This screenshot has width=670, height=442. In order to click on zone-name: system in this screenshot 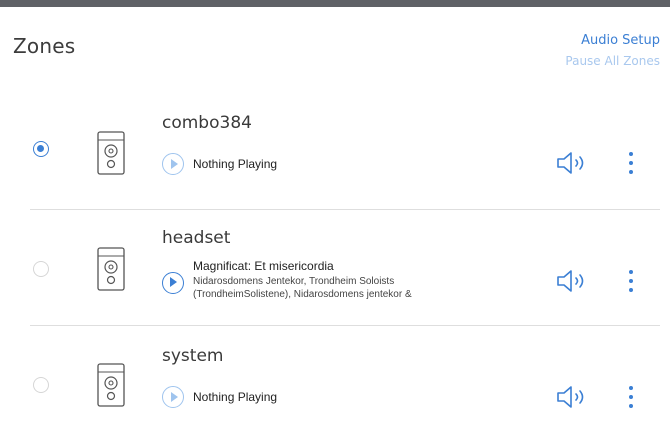, I will do `click(193, 356)`.